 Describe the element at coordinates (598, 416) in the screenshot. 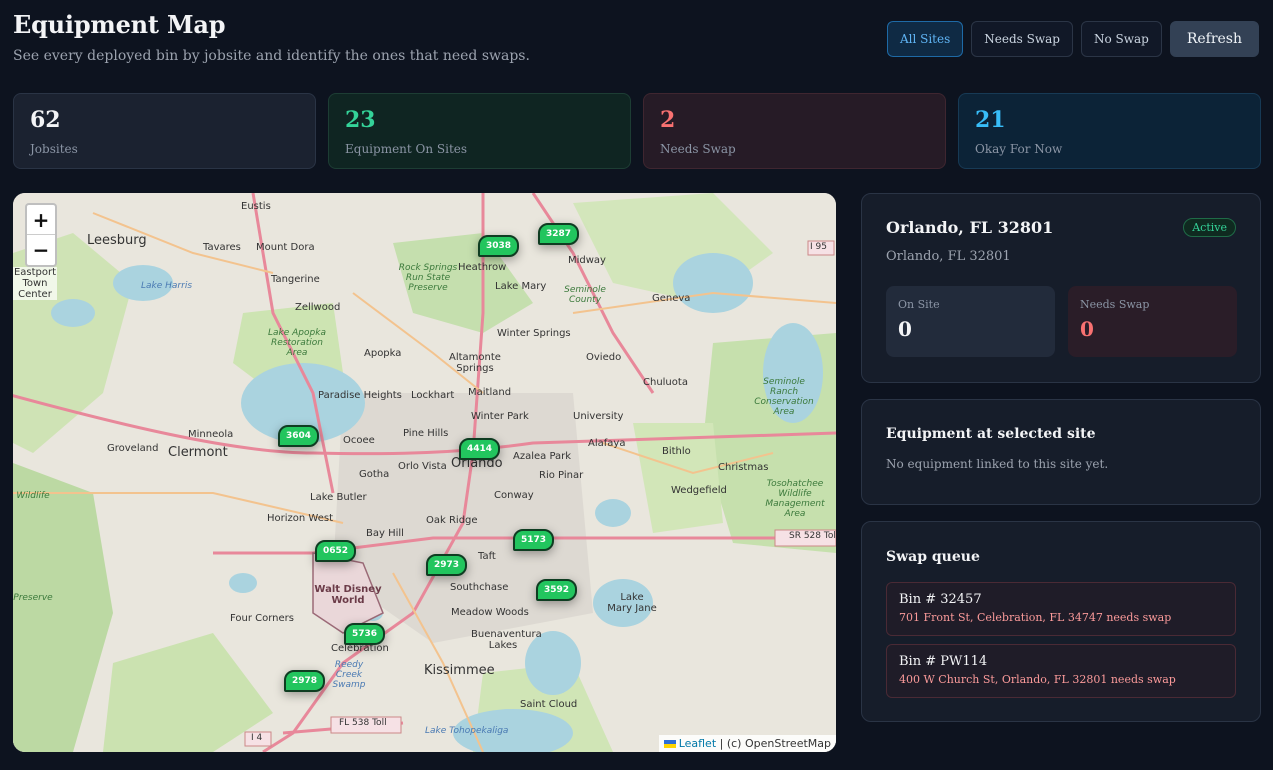

I see `map-label: University` at that location.